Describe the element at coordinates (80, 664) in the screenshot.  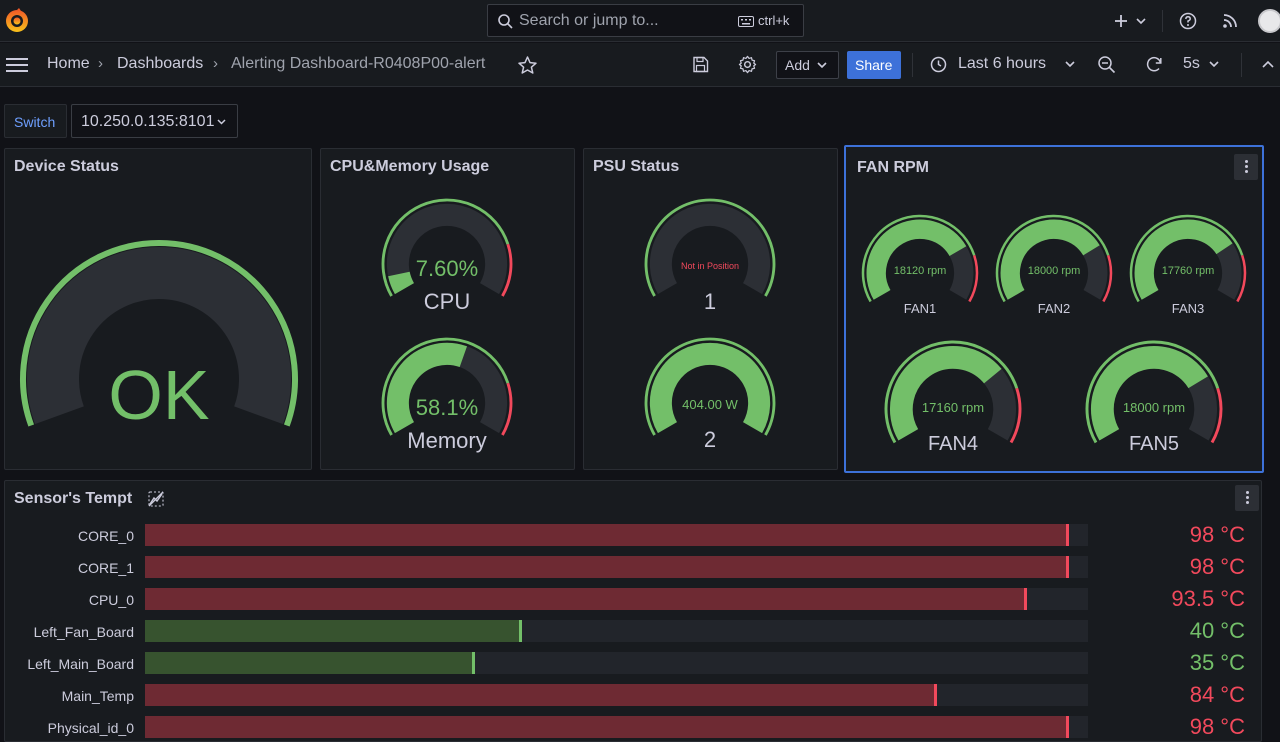
I see `sensor-label: Left_Main_Board` at that location.